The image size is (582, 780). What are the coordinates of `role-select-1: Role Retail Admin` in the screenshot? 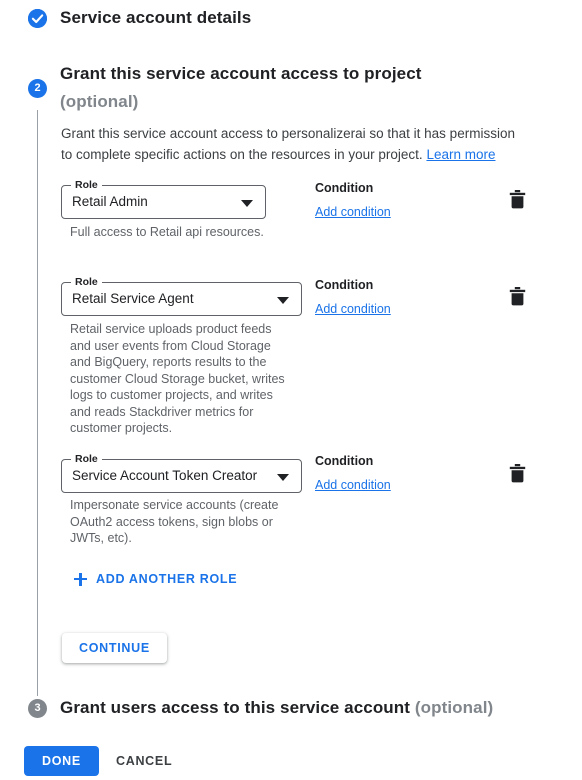 It's located at (163, 199).